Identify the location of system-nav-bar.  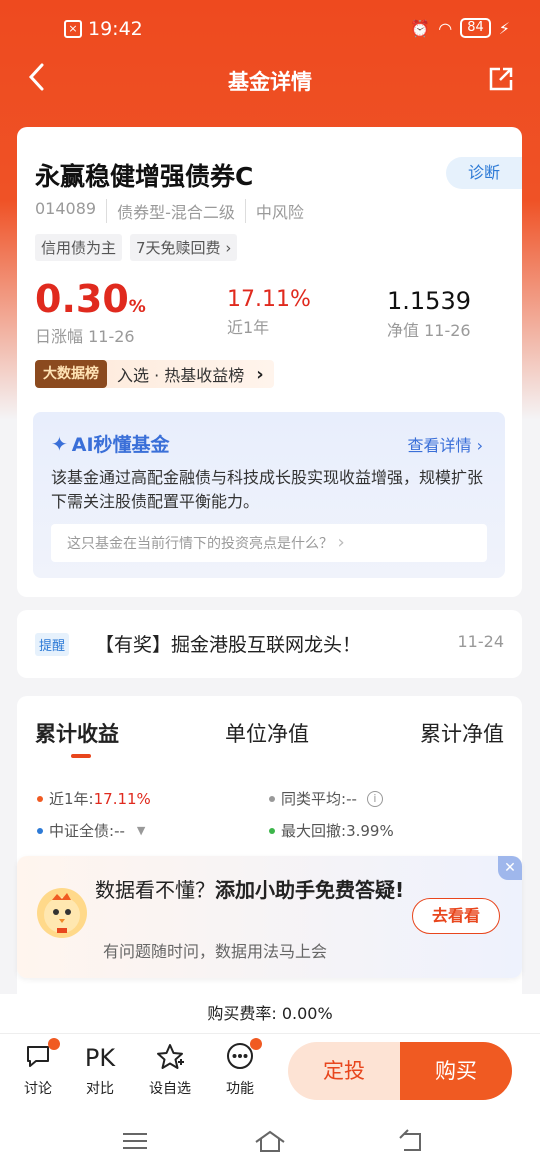
(270, 1141).